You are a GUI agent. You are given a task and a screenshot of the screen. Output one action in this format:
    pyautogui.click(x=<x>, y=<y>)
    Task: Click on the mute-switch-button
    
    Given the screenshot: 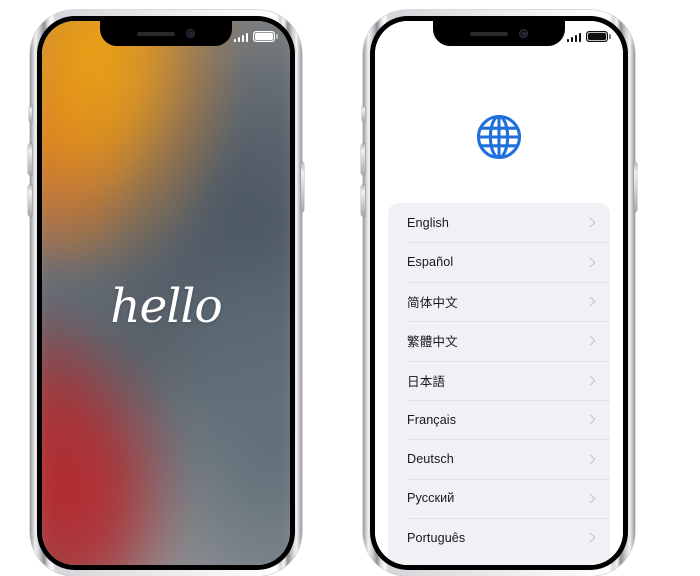 What is the action you would take?
    pyautogui.click(x=30, y=114)
    